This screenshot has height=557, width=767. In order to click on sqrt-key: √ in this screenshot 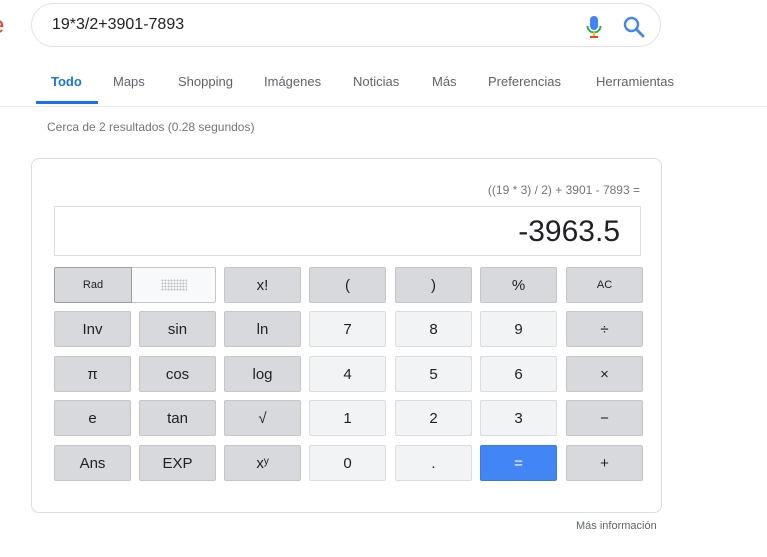, I will do `click(262, 418)`.